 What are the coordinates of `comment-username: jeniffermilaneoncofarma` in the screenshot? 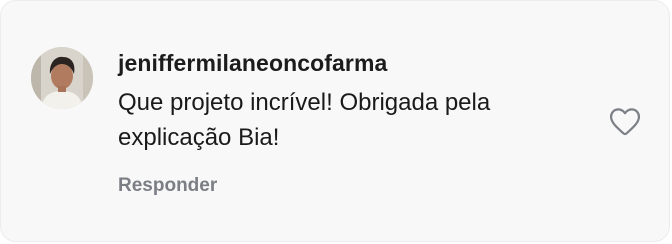 It's located at (252, 63).